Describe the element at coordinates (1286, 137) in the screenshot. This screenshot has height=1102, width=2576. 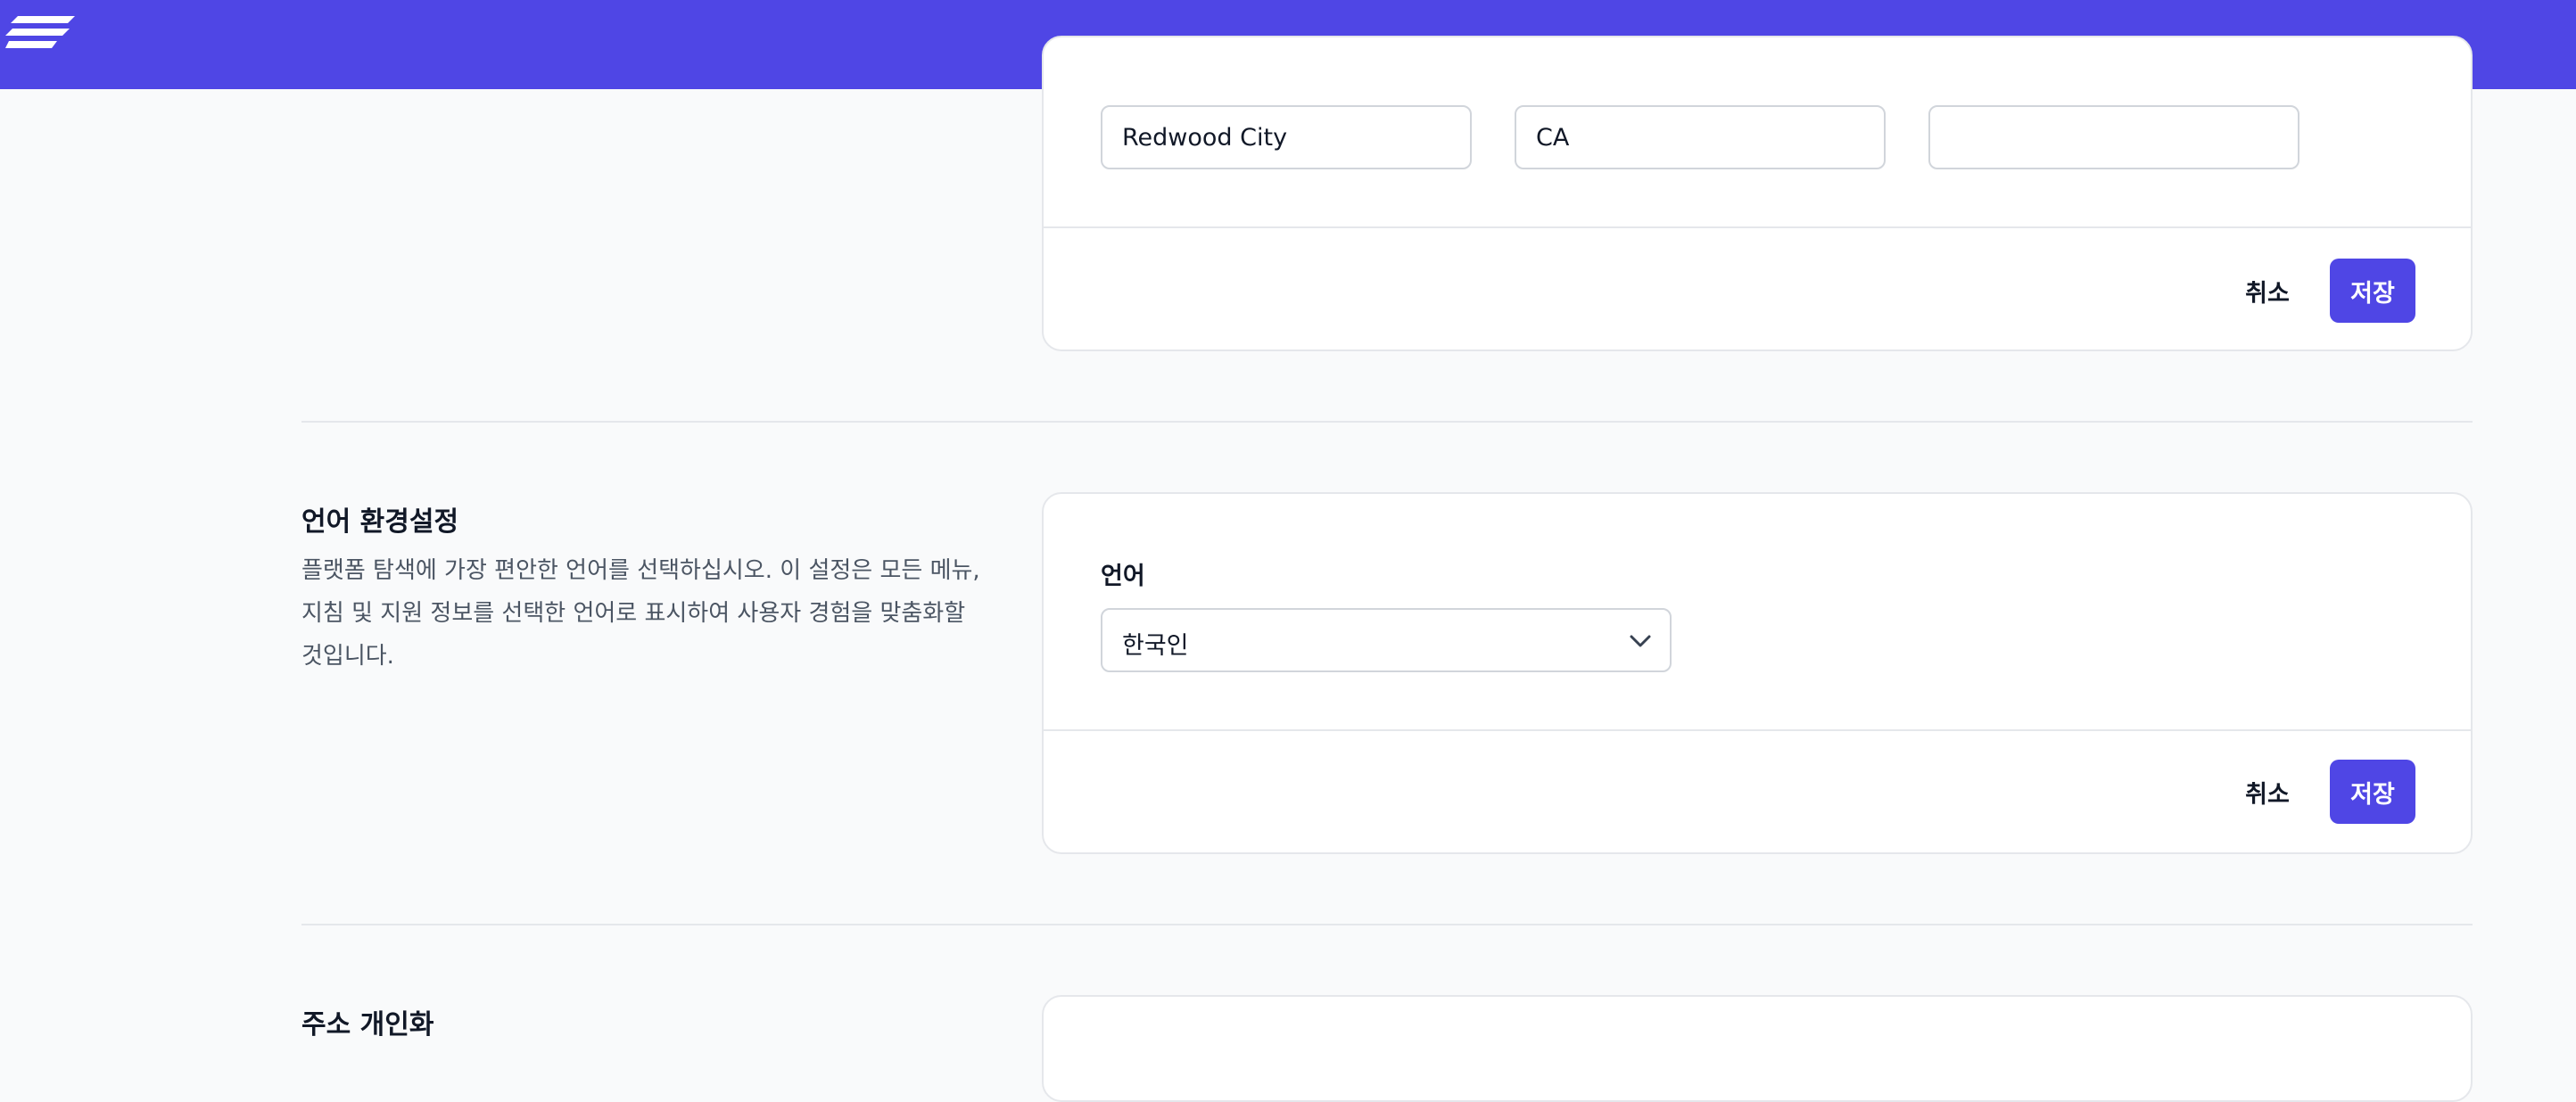
I see `city-input` at that location.